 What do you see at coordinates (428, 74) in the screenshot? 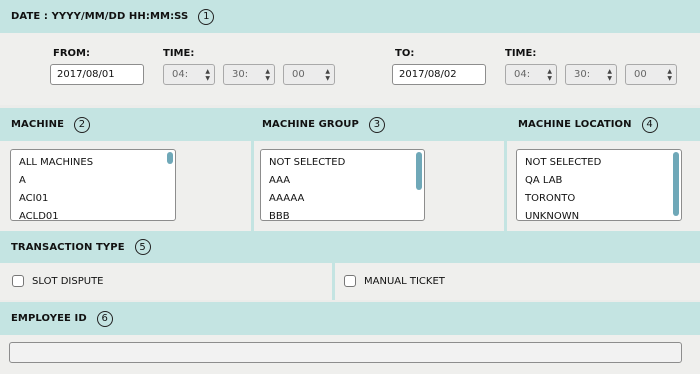
I see `to-date-value: 2017/08/02` at bounding box center [428, 74].